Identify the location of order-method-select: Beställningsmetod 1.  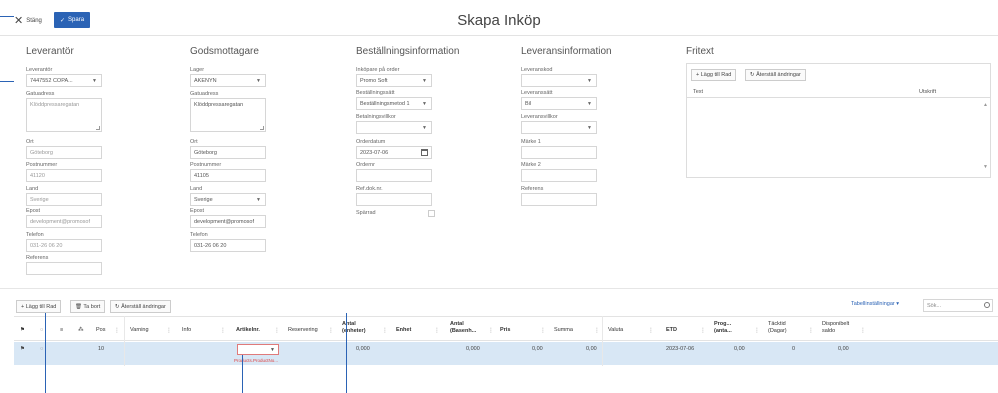
(394, 103).